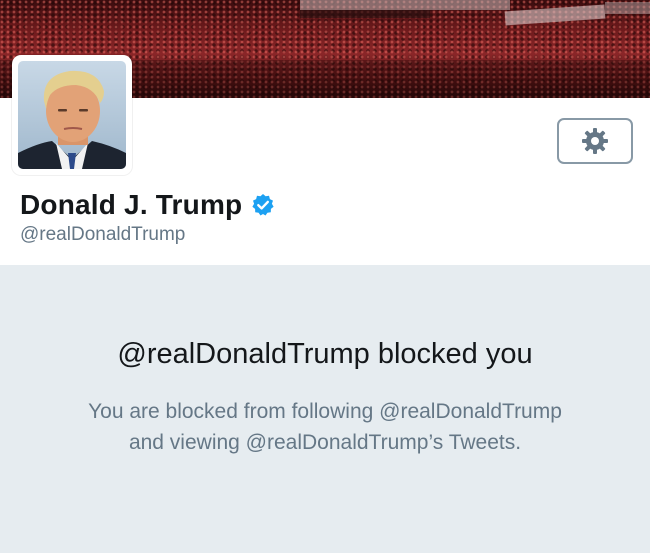  What do you see at coordinates (325, 442) in the screenshot?
I see `blocked-description-line-2: and viewing @realDonaldTrump’s Tweets.` at bounding box center [325, 442].